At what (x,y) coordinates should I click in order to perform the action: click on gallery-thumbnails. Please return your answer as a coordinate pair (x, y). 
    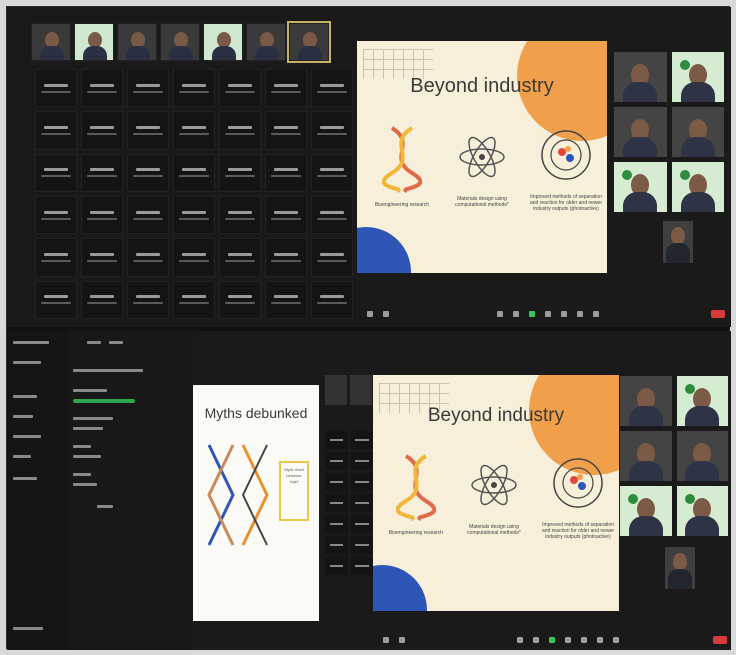
    Looking at the image, I should click on (181, 42).